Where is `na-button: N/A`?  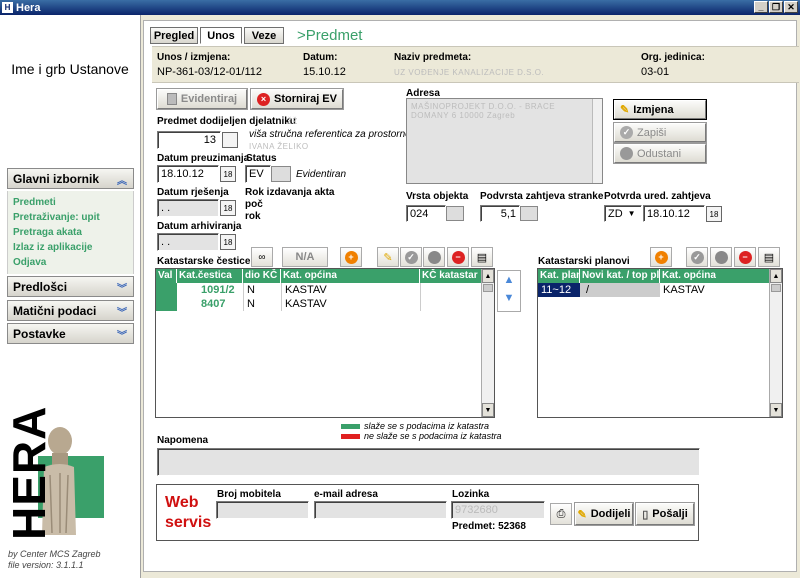 na-button: N/A is located at coordinates (305, 257).